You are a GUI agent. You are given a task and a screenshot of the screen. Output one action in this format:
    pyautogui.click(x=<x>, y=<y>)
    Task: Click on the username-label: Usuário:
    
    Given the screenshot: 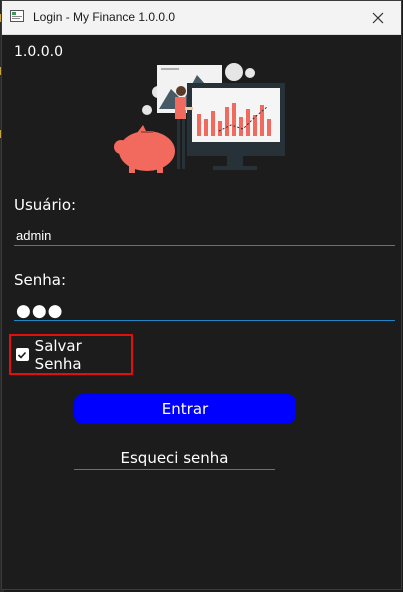 What is the action you would take?
    pyautogui.click(x=45, y=205)
    